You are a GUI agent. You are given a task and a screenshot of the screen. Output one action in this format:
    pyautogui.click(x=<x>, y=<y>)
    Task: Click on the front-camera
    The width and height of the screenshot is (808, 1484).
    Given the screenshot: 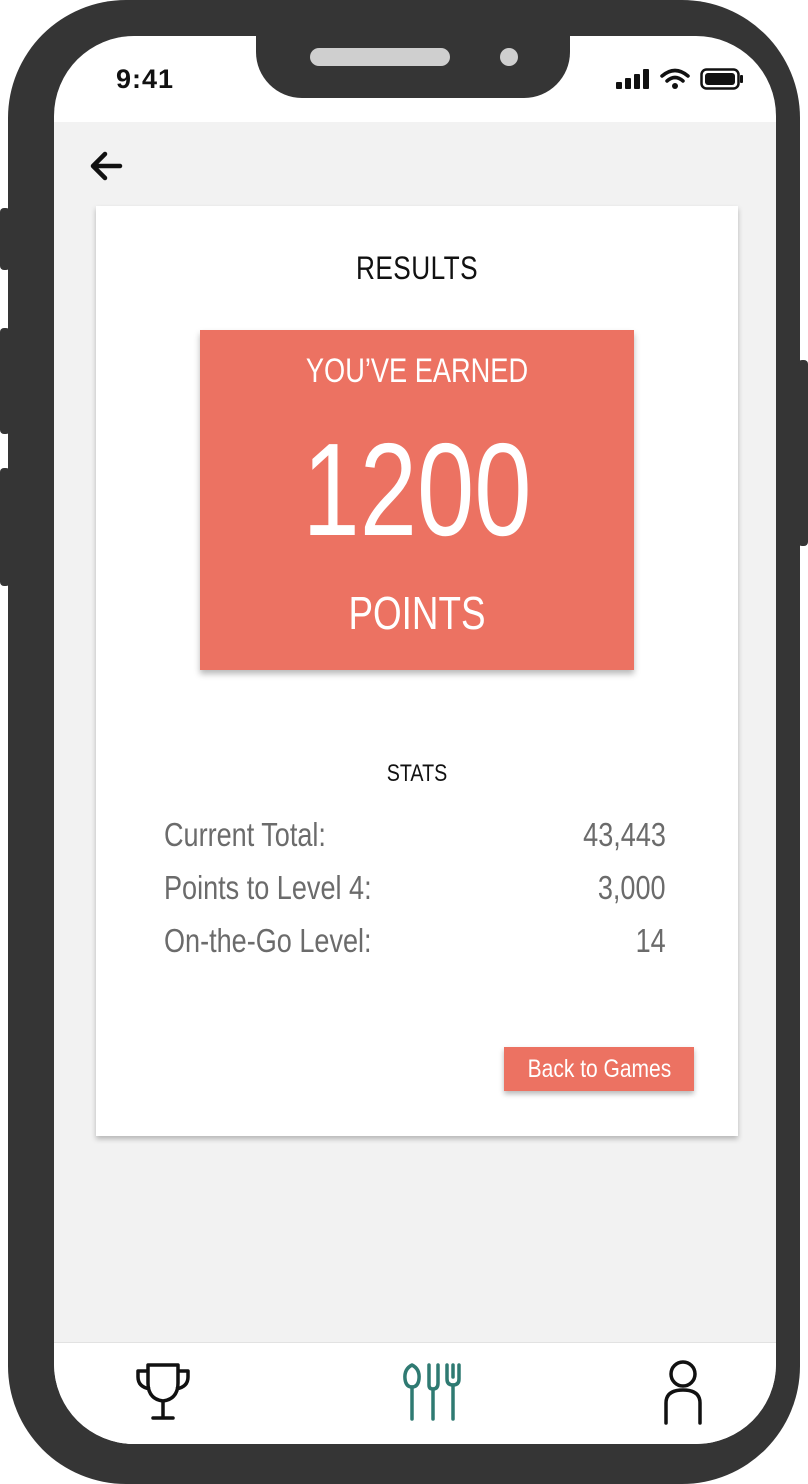 What is the action you would take?
    pyautogui.click(x=509, y=57)
    